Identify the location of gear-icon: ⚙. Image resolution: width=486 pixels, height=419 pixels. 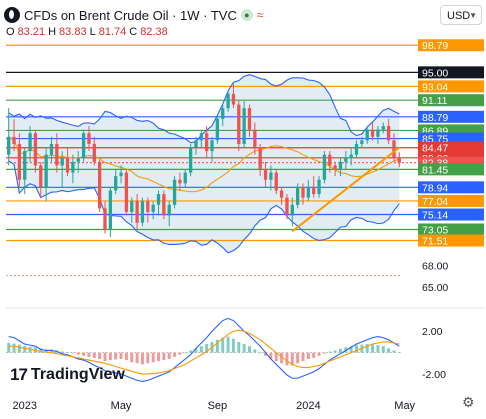
(468, 402).